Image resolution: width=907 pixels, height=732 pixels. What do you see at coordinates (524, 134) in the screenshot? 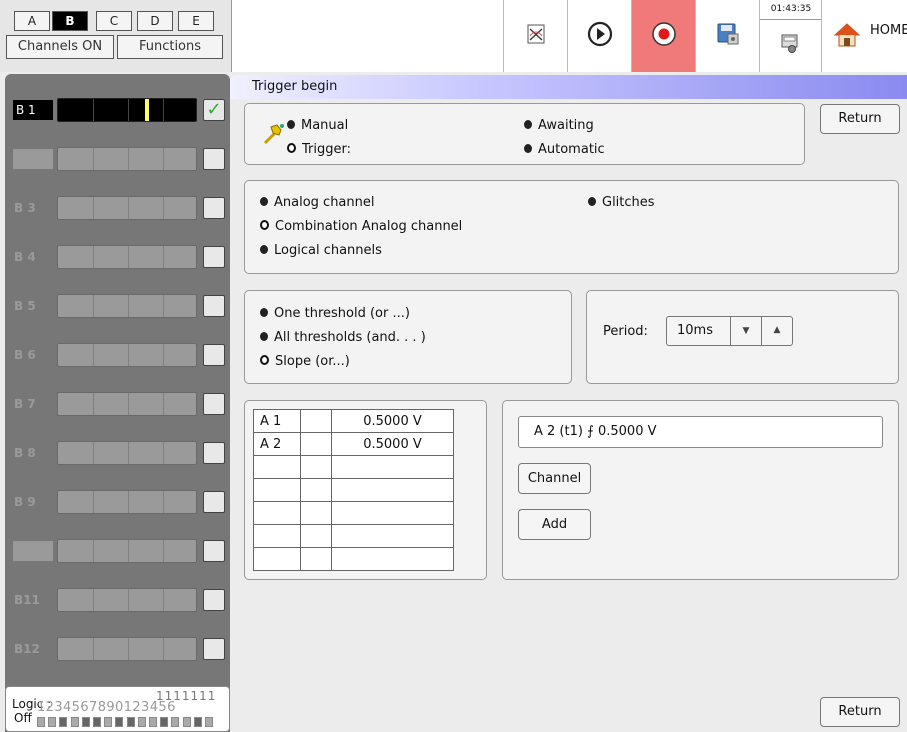
I see `trigger-mode-box: Manual Trigger: Awaiting Automatic` at bounding box center [524, 134].